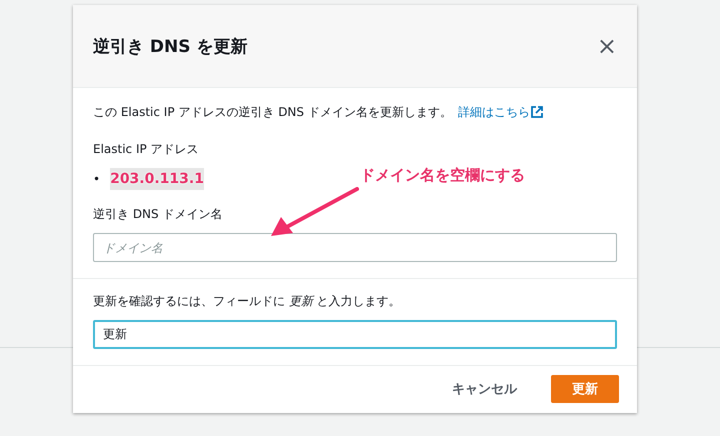 The image size is (720, 436). I want to click on annotation-arrow-icon, so click(314, 213).